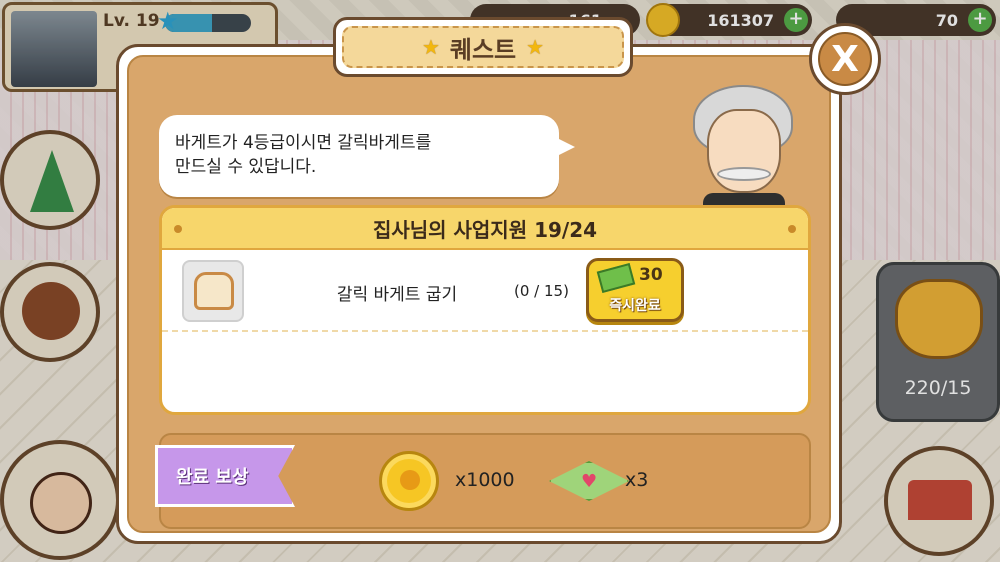 This screenshot has width=1000, height=562. Describe the element at coordinates (303, 155) in the screenshot. I see `speech-text: 바게트가 4등급이시면 갈릭바게트를 만드실 수 있답니다.` at that location.